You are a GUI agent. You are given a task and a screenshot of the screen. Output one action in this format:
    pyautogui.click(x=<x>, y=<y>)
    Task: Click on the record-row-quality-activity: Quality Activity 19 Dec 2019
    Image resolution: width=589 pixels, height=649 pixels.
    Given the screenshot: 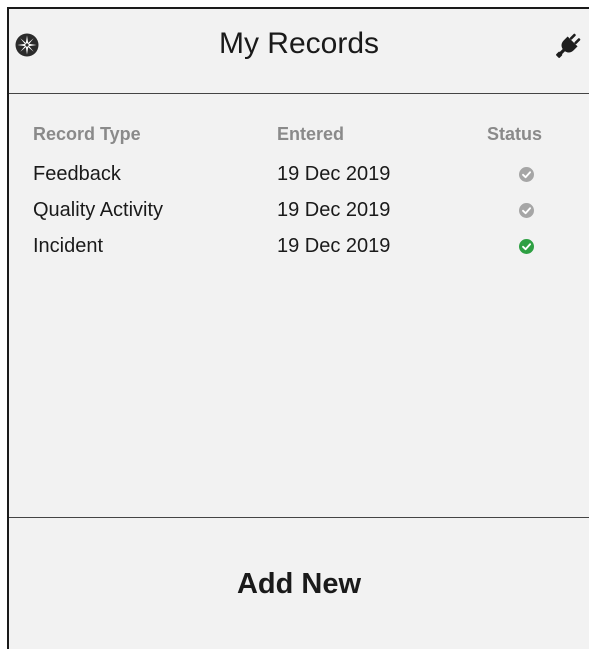 What is the action you would take?
    pyautogui.click(x=299, y=210)
    